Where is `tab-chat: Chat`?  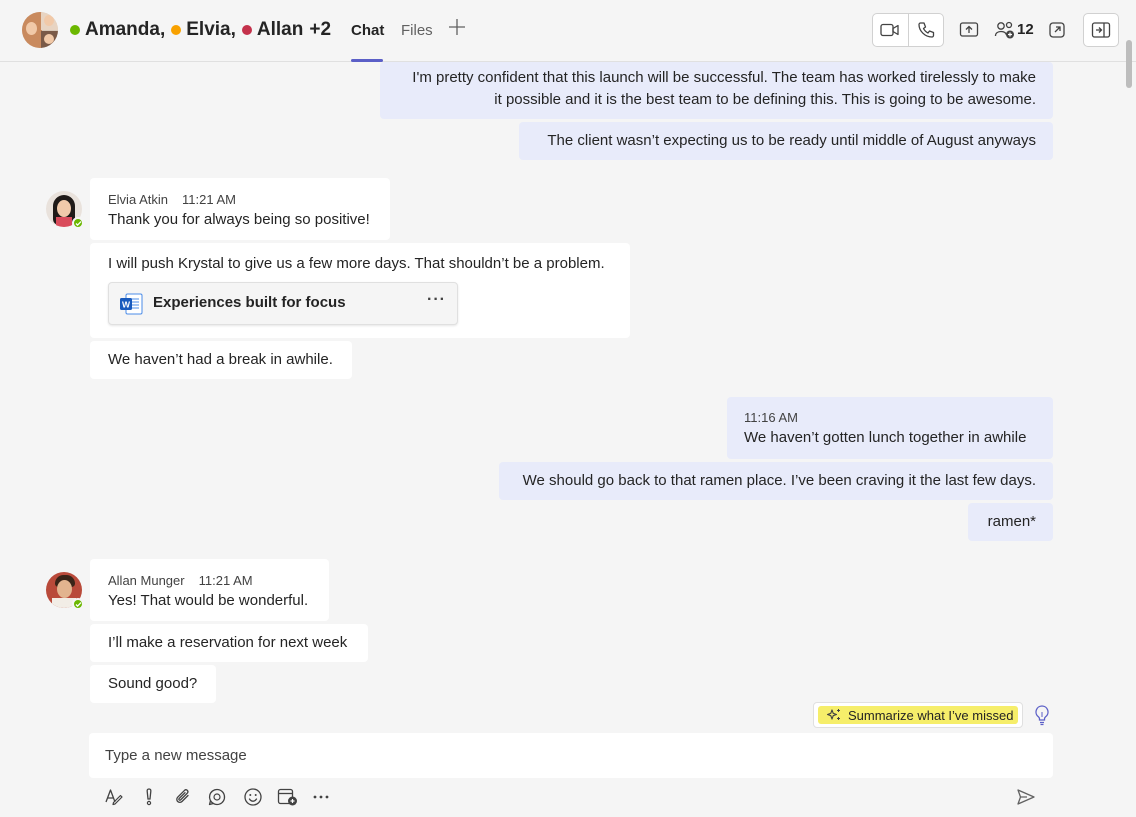 tab-chat: Chat is located at coordinates (367, 30).